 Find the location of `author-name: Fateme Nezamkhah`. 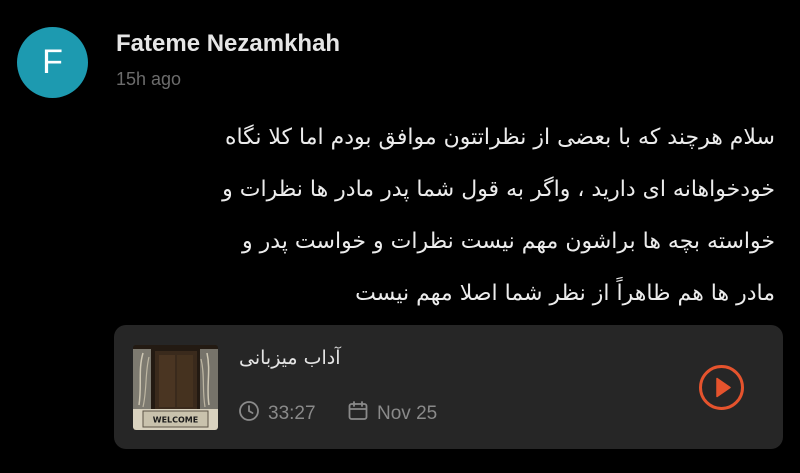

author-name: Fateme Nezamkhah is located at coordinates (228, 44).